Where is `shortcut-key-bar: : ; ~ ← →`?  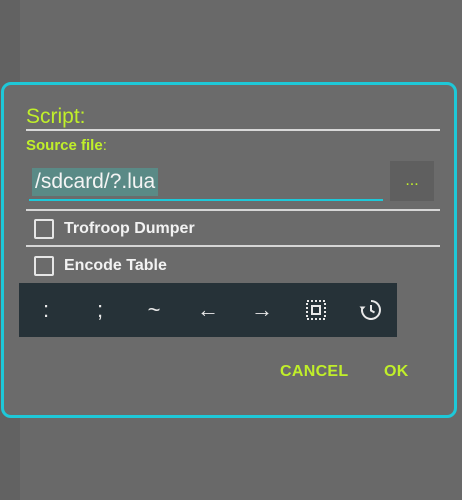 shortcut-key-bar: : ; ~ ← → is located at coordinates (208, 310).